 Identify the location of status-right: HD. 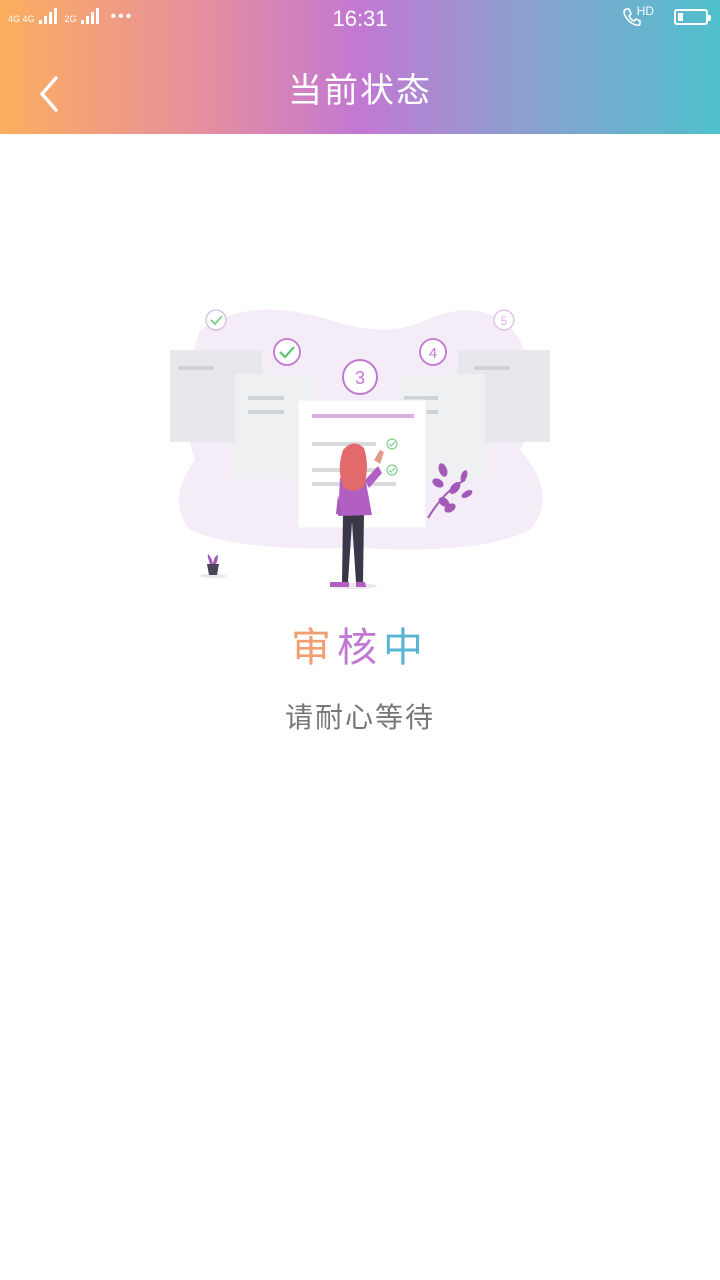
(666, 16).